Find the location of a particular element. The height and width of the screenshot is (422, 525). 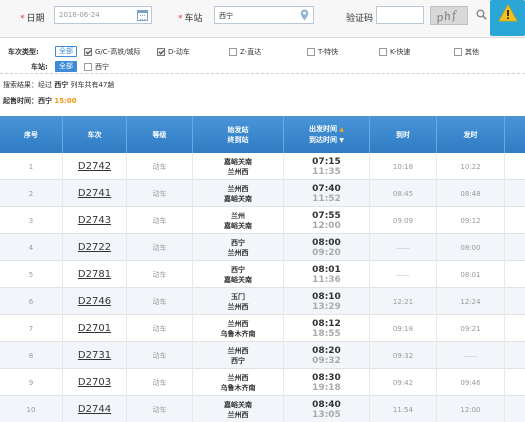

checkbox-k: K-快速 is located at coordinates (394, 52).